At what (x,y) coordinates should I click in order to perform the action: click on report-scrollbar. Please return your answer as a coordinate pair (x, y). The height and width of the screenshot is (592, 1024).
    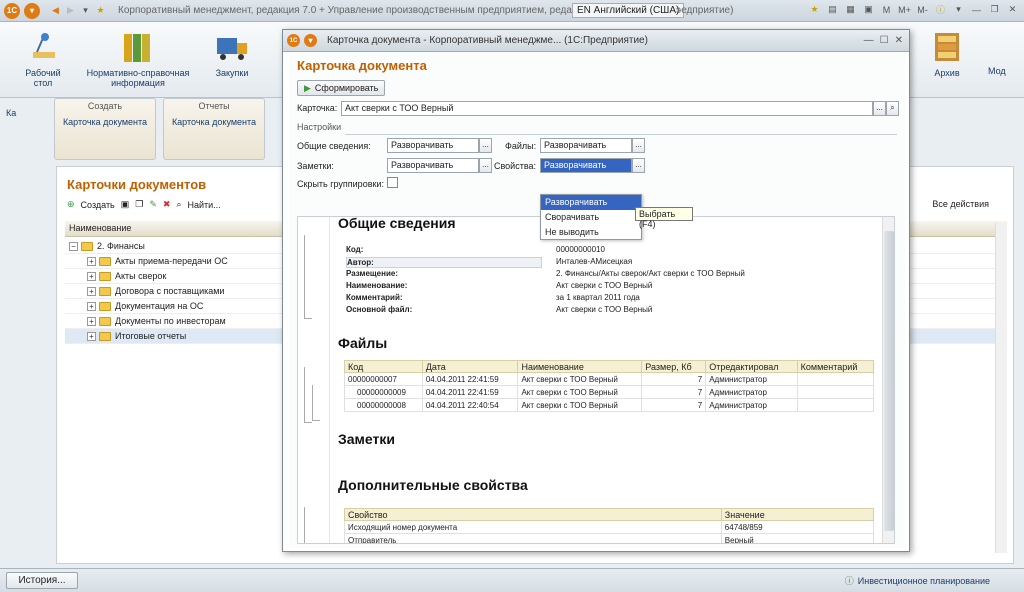
    Looking at the image, I should click on (888, 380).